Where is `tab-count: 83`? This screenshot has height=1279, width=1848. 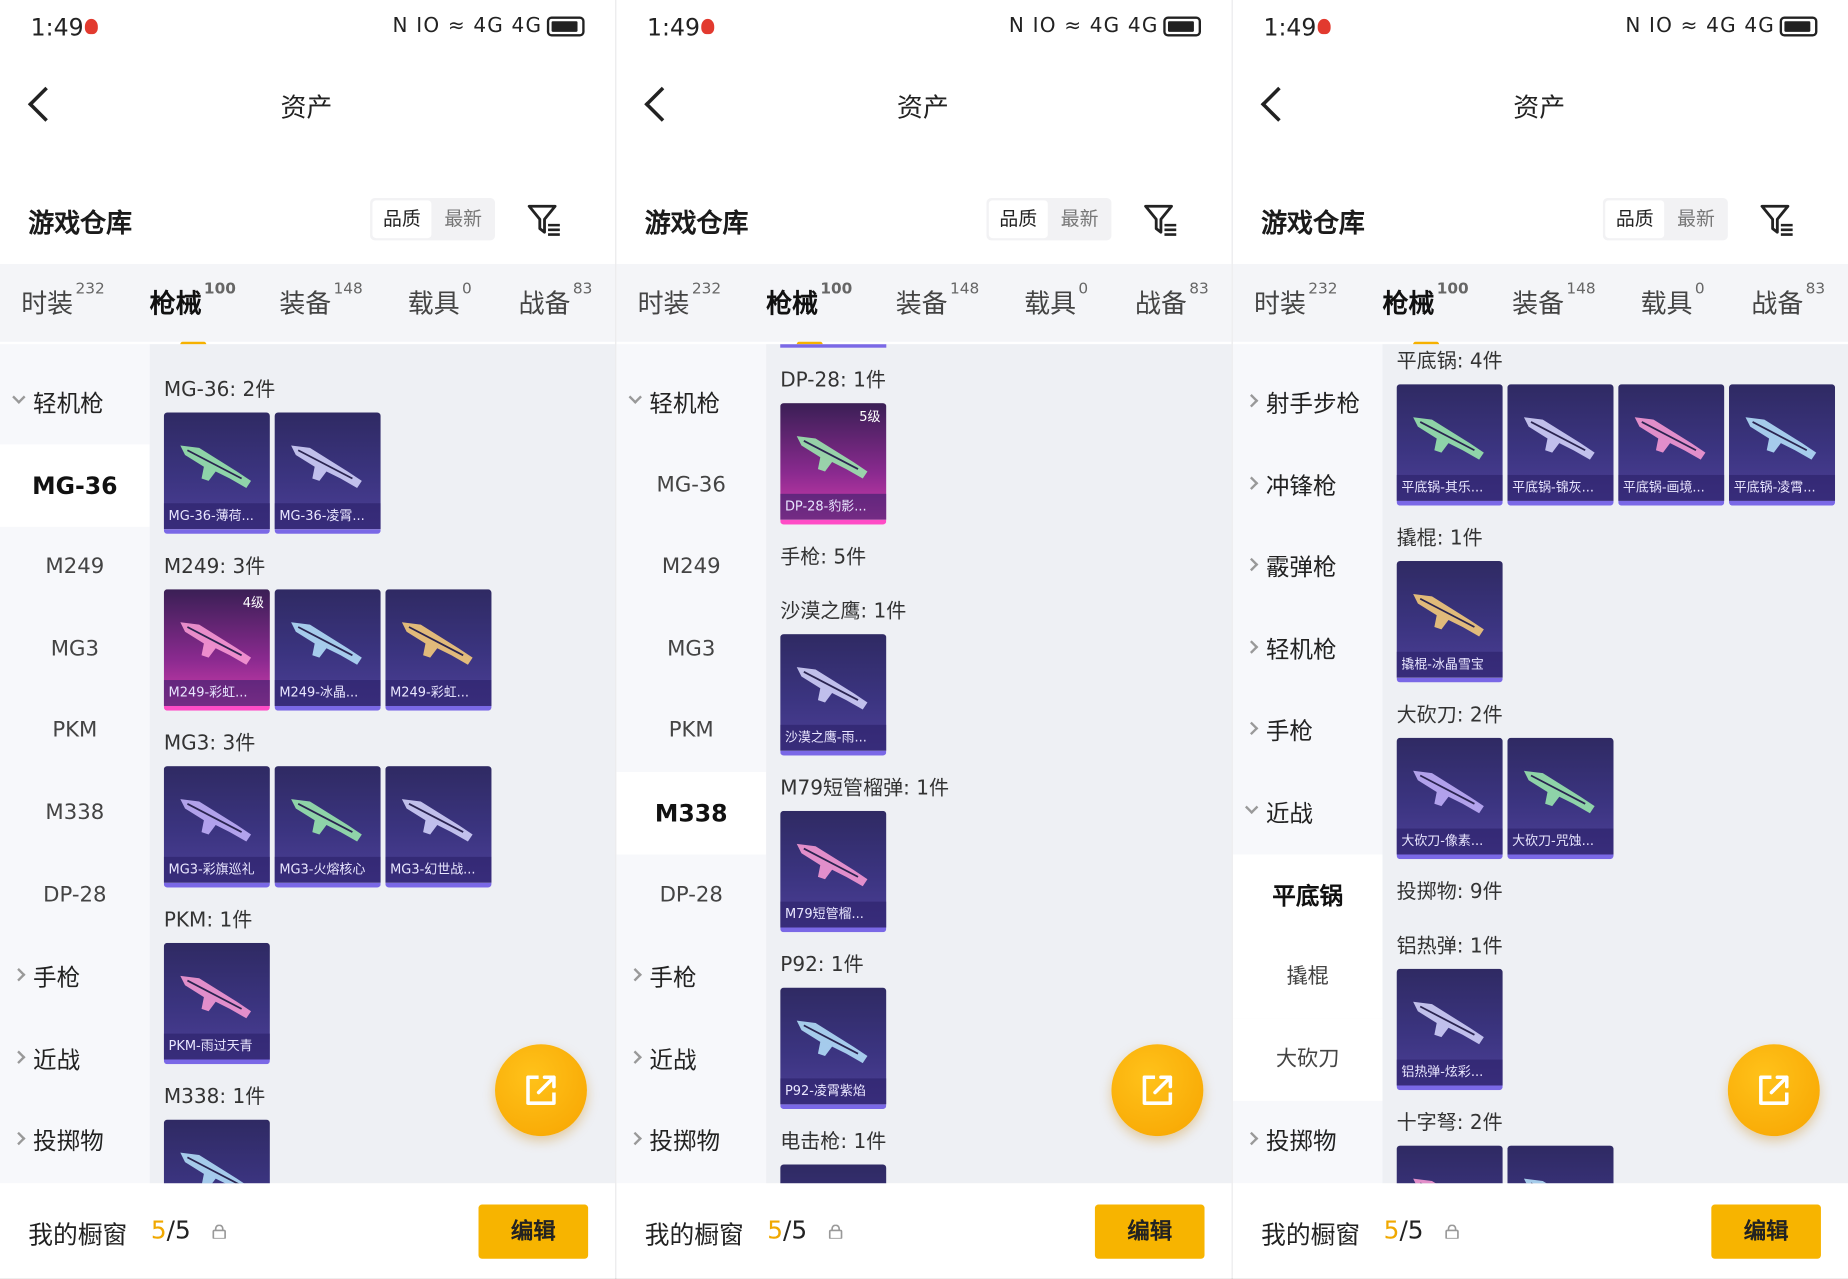 tab-count: 83 is located at coordinates (1199, 289).